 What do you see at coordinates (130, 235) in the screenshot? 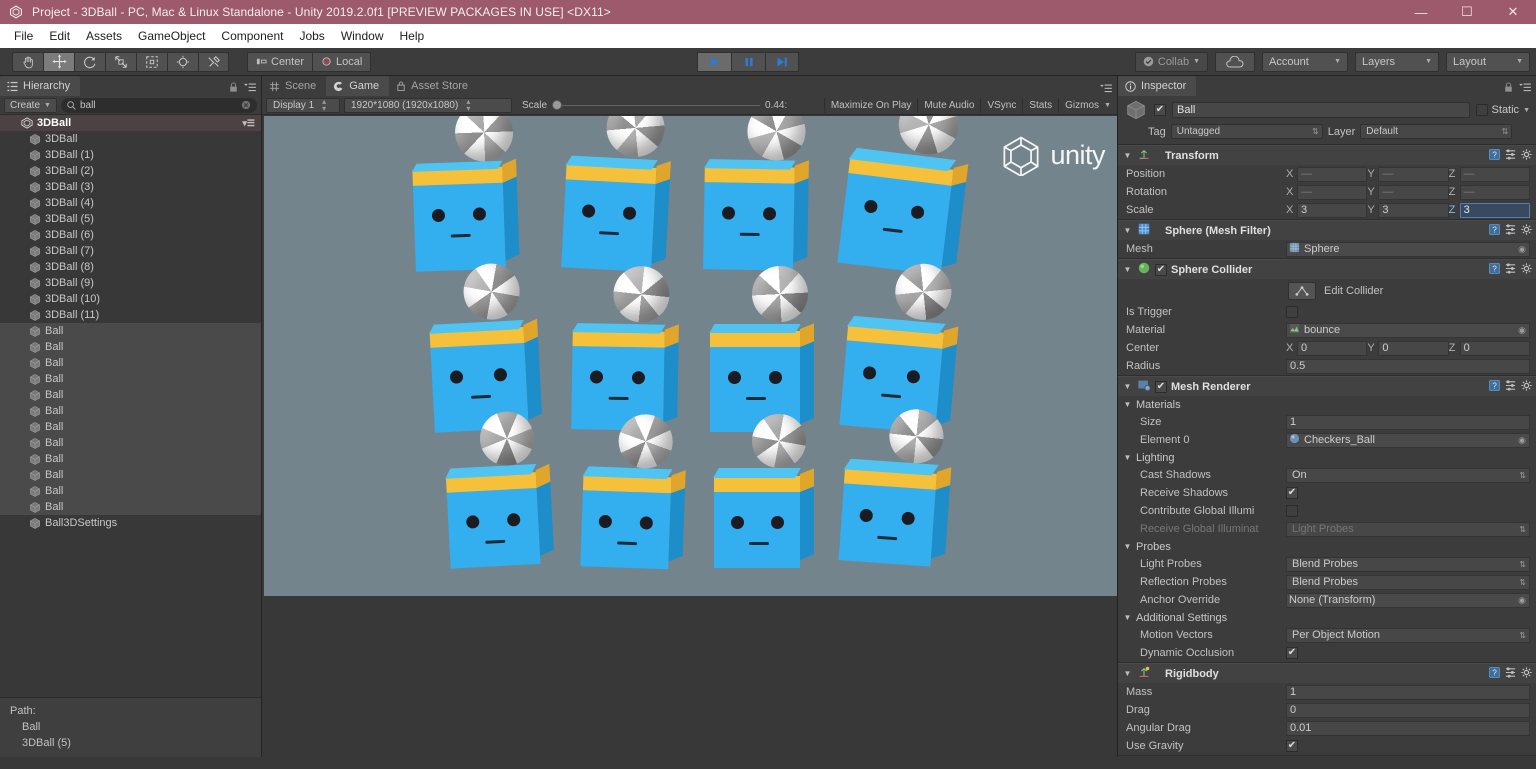
I see `hierarchy-item: 3DBall (6)` at bounding box center [130, 235].